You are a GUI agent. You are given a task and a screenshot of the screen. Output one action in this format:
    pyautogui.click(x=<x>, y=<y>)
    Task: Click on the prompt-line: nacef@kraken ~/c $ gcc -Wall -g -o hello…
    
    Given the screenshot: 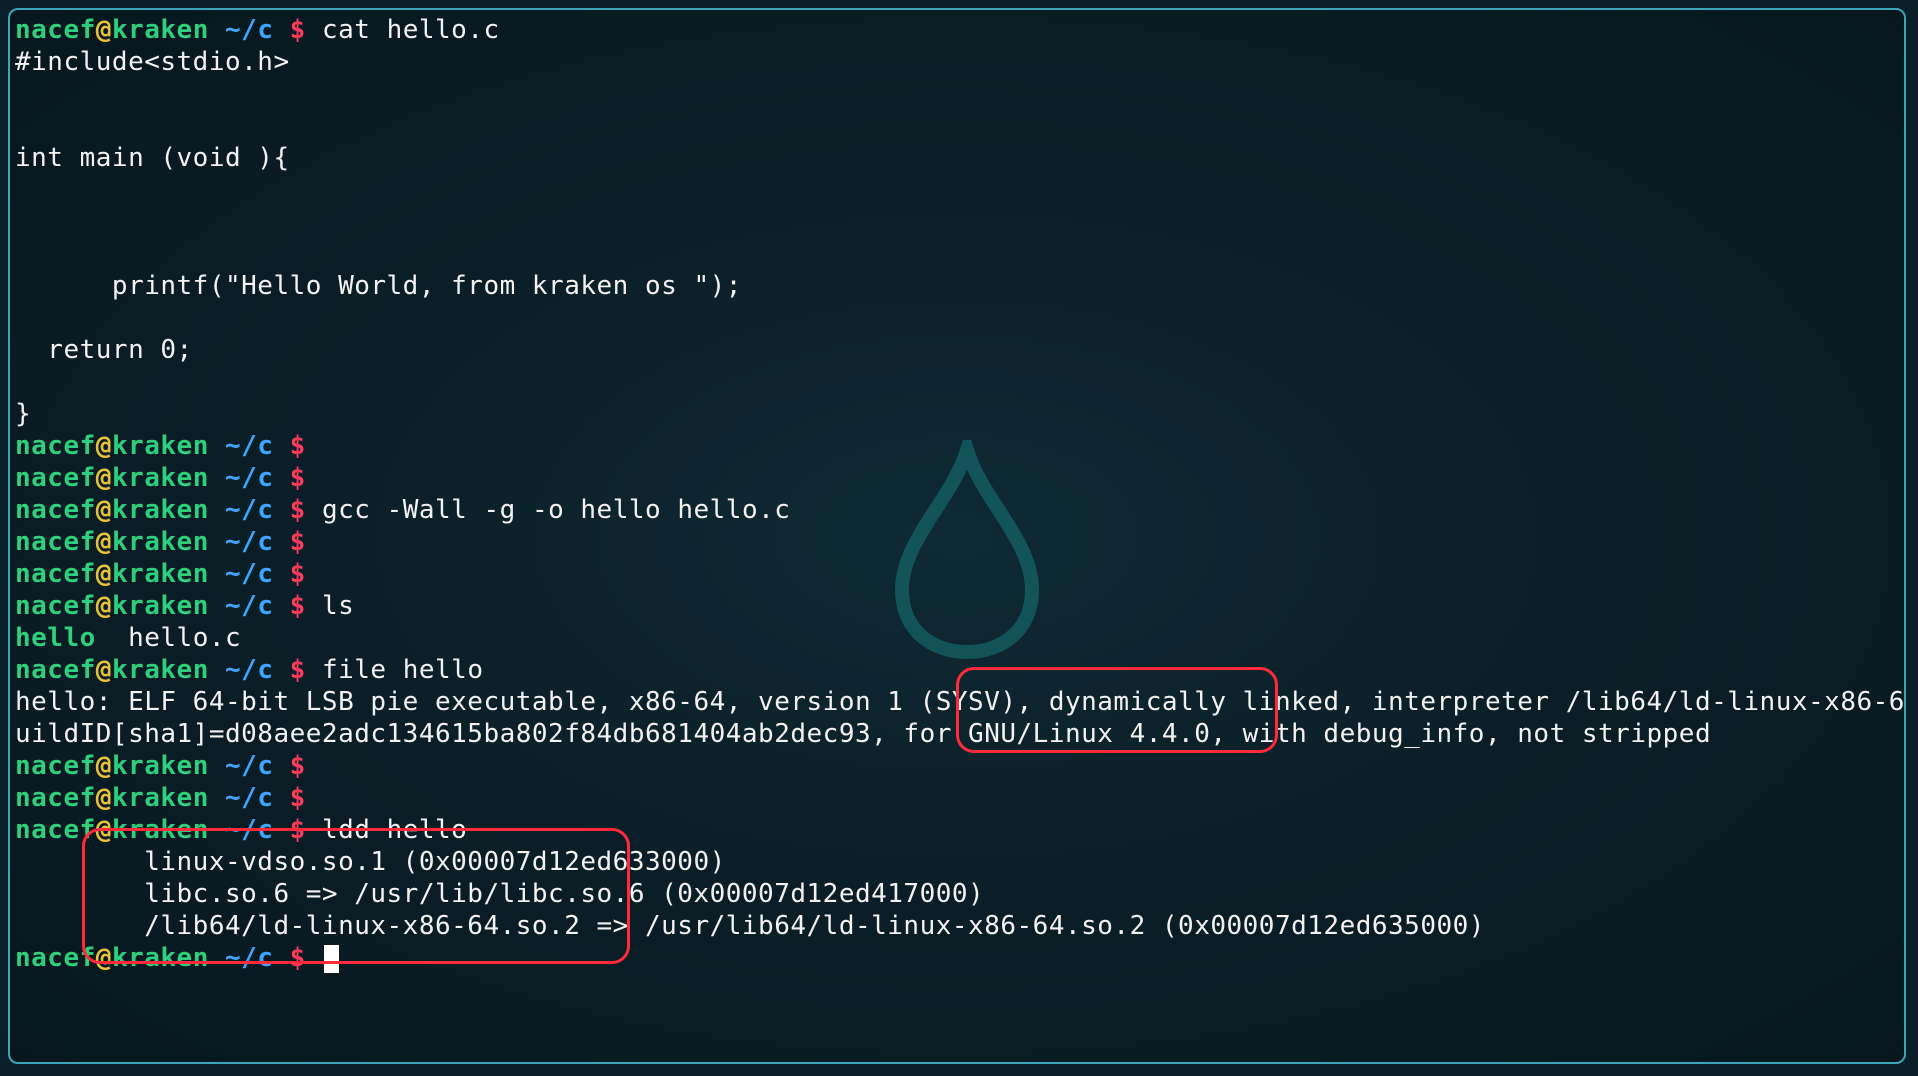 What is the action you would take?
    pyautogui.click(x=959, y=510)
    